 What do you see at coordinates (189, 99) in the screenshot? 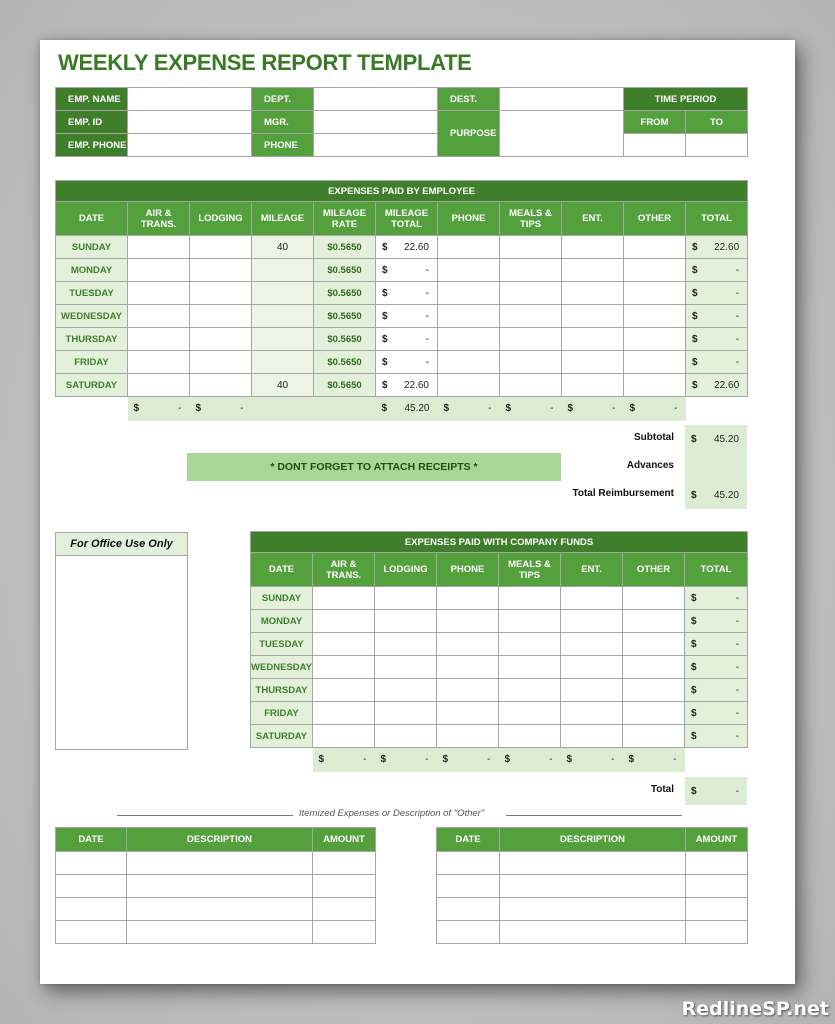
I see `emp-name-field` at bounding box center [189, 99].